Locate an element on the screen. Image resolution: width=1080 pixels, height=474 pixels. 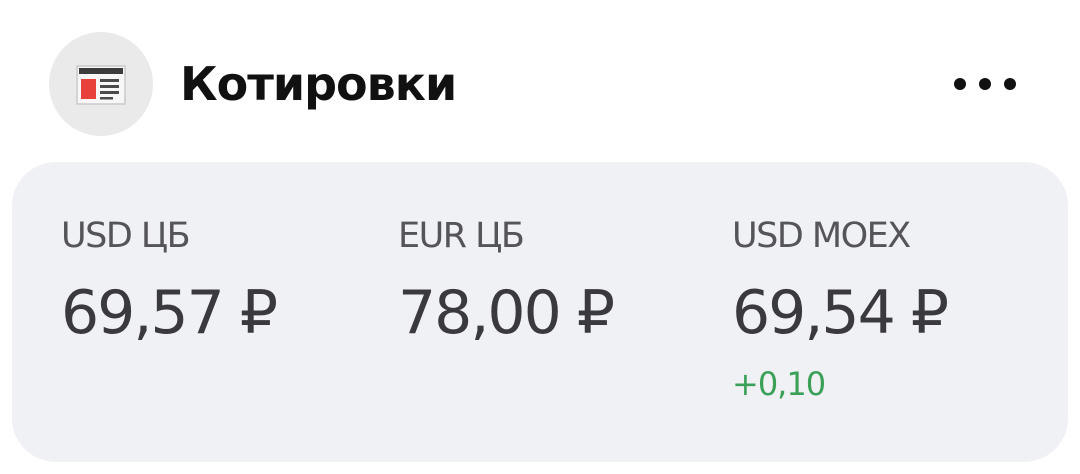
quote-value: 69,57 ₽ is located at coordinates (169, 313).